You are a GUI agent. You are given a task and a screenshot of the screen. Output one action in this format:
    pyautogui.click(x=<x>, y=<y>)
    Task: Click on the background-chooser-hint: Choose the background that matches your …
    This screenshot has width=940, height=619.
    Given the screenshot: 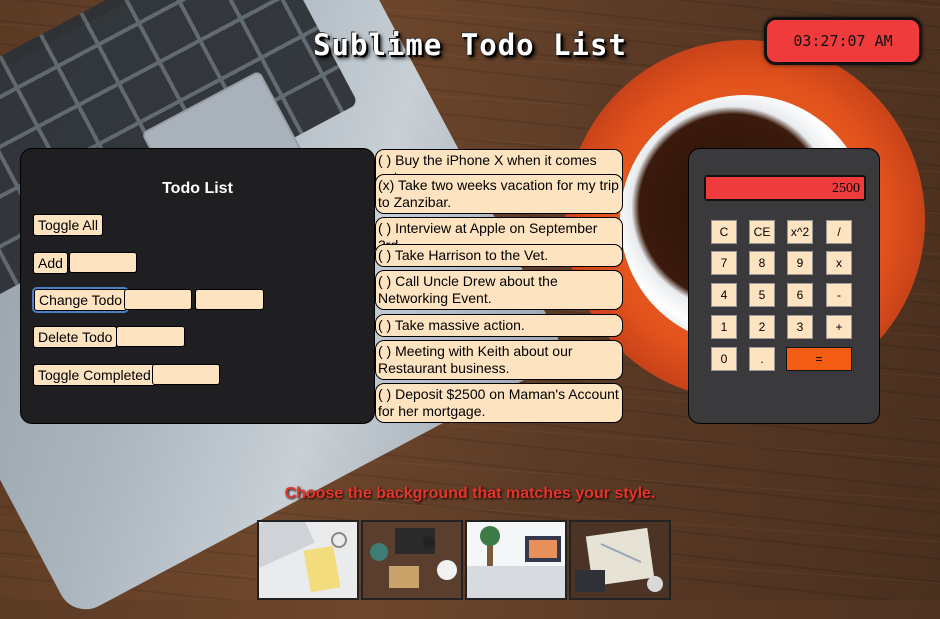 What is the action you would take?
    pyautogui.click(x=470, y=493)
    